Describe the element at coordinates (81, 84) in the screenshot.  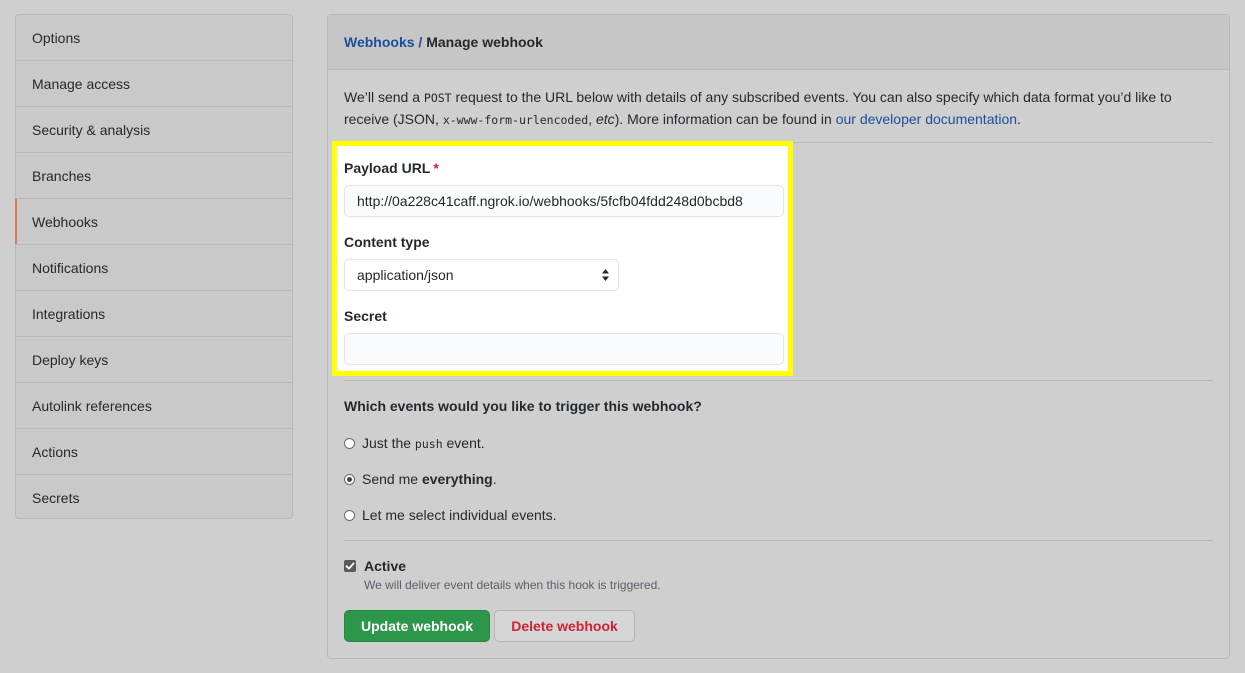
I see `sidebar-item-label: Manage access` at that location.